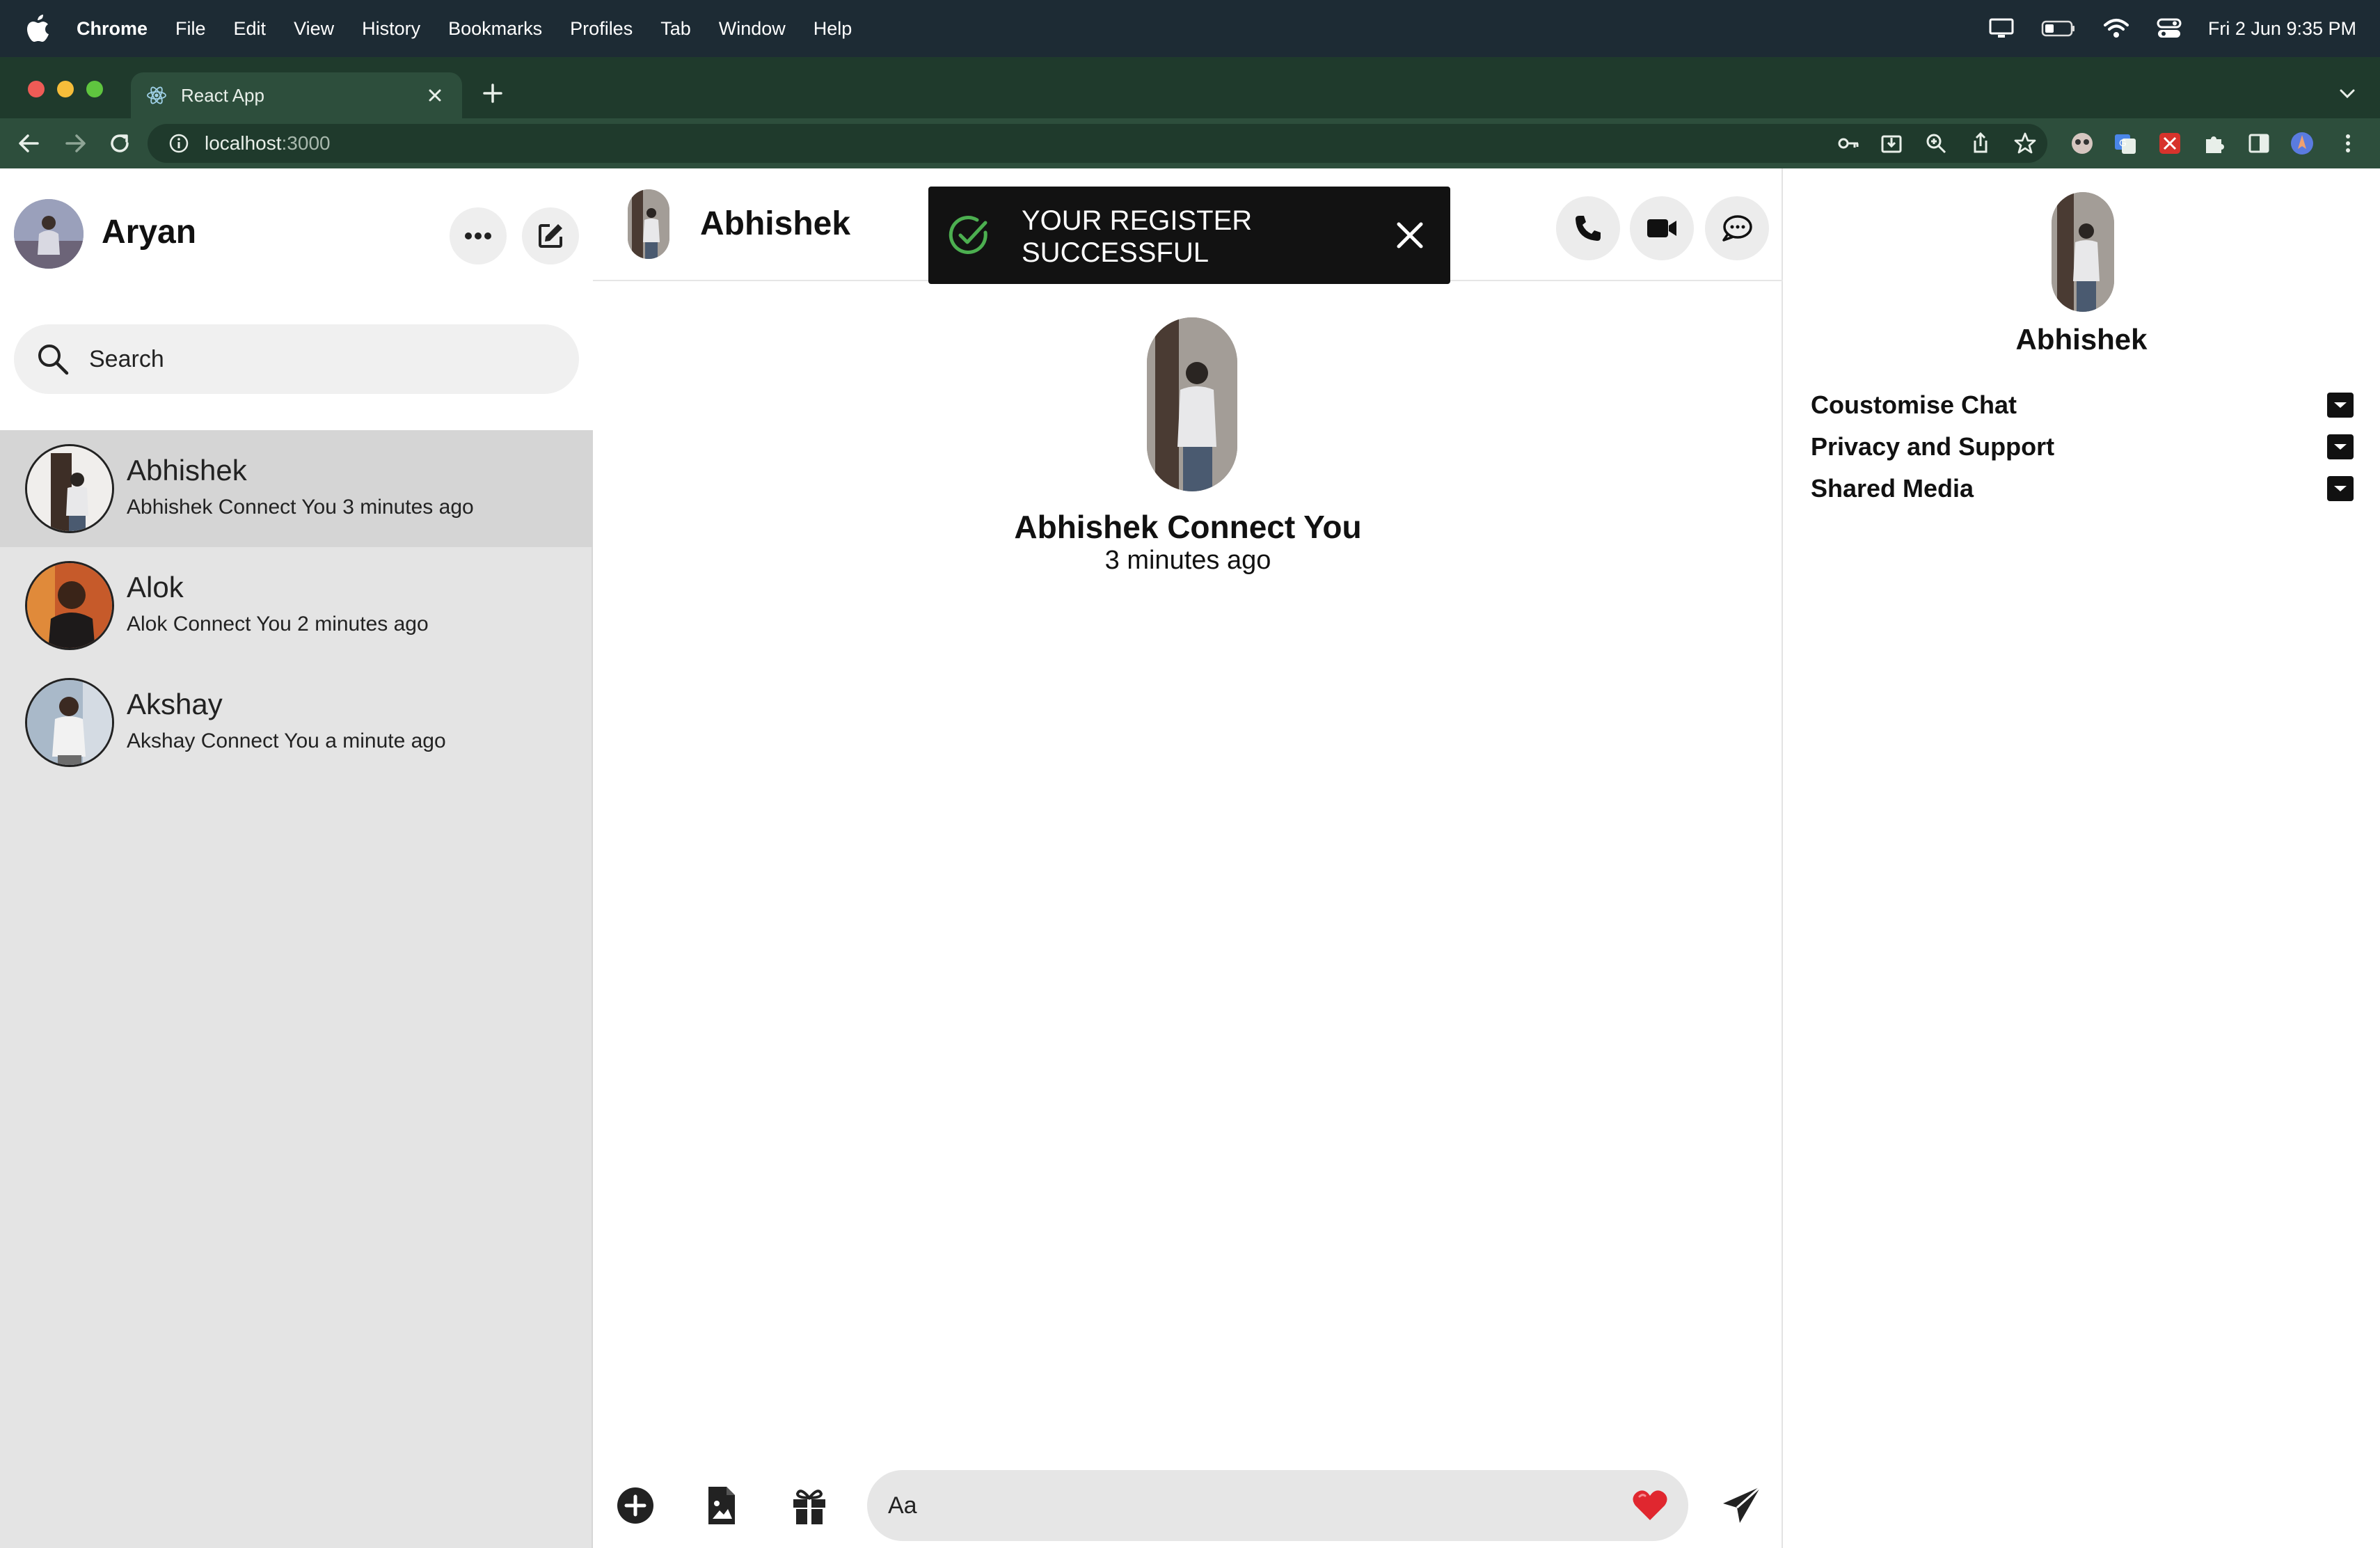 The image size is (2380, 1548). I want to click on more-options-button, so click(479, 235).